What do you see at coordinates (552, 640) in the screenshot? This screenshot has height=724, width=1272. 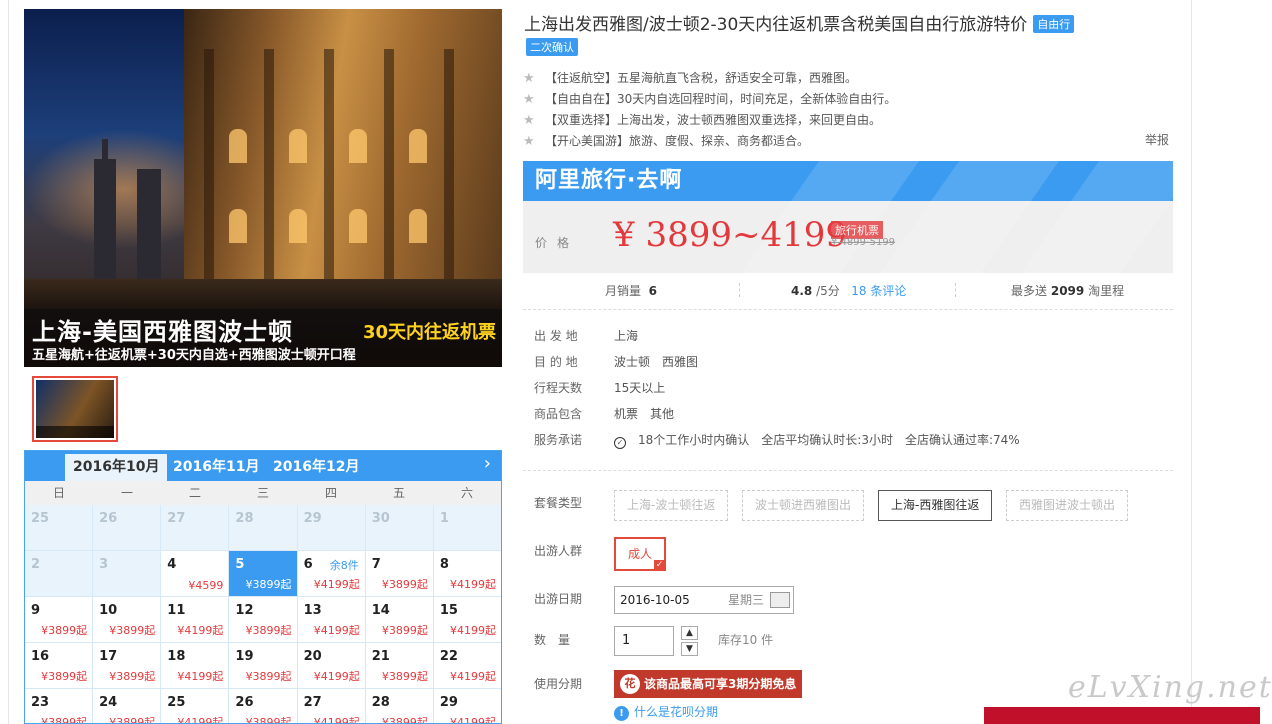 I see `quantity-label: 数 量` at bounding box center [552, 640].